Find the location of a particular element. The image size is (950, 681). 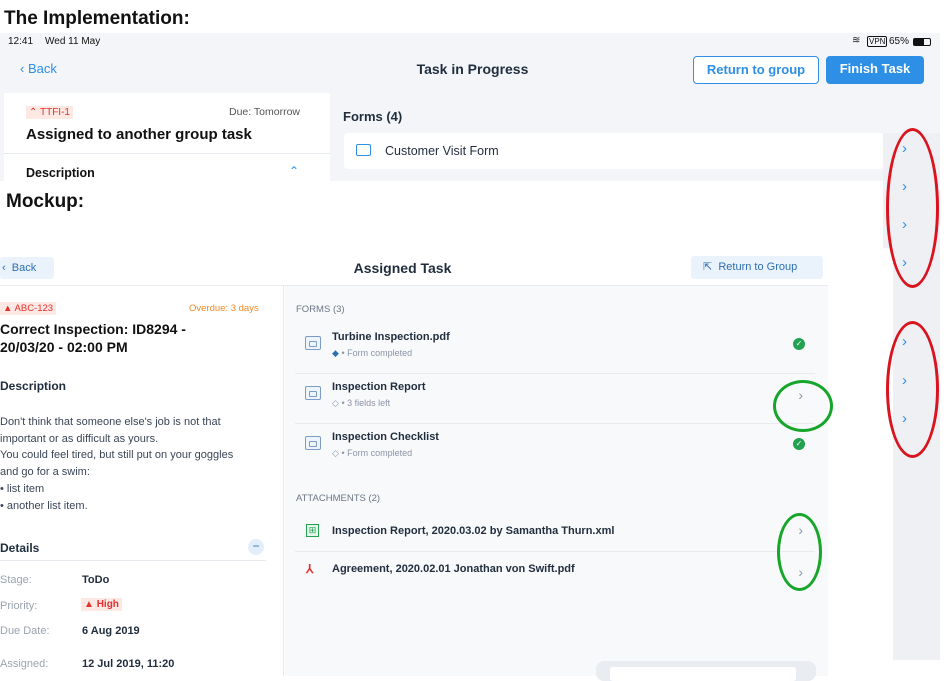

green-annotation-ellipse-attachments is located at coordinates (799, 552).